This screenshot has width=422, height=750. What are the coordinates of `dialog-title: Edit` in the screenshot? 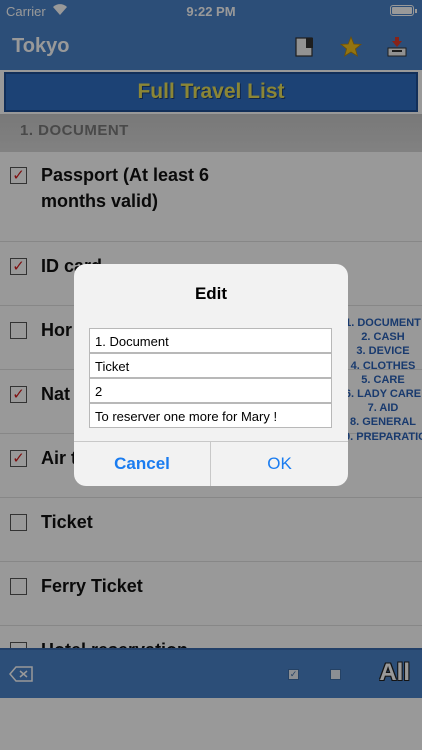 It's located at (211, 293).